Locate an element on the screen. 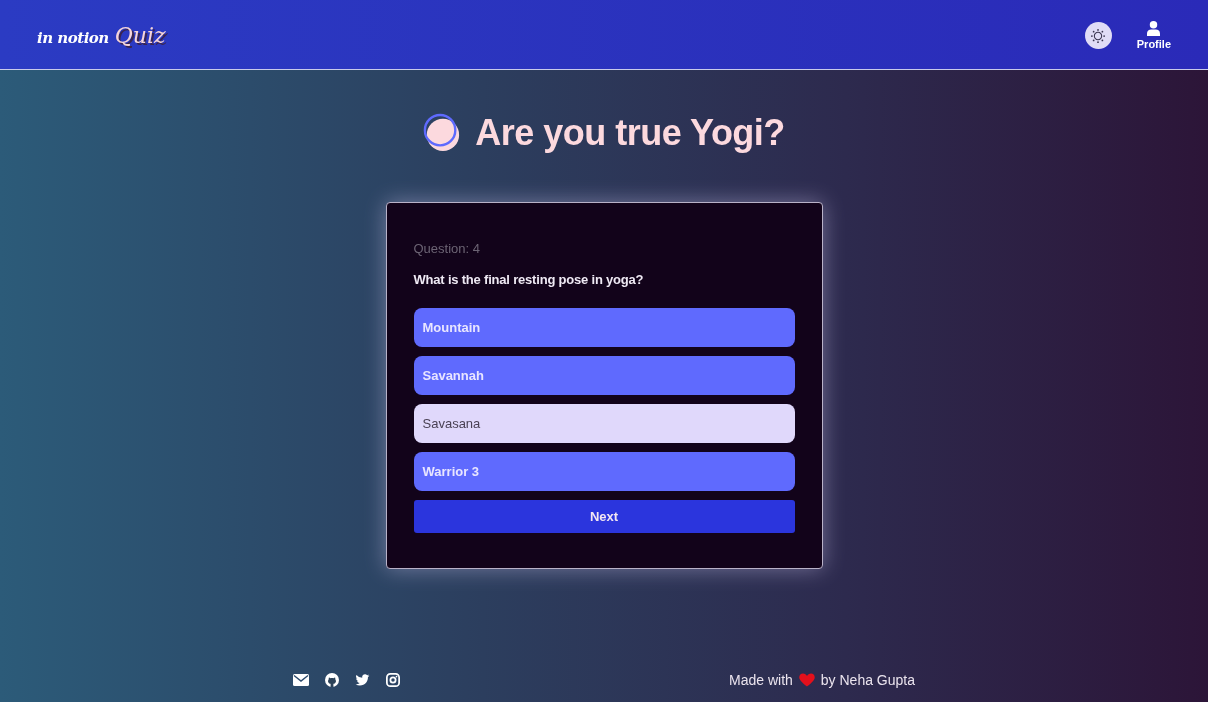 The width and height of the screenshot is (1208, 702). answer-option: Mountain is located at coordinates (604, 327).